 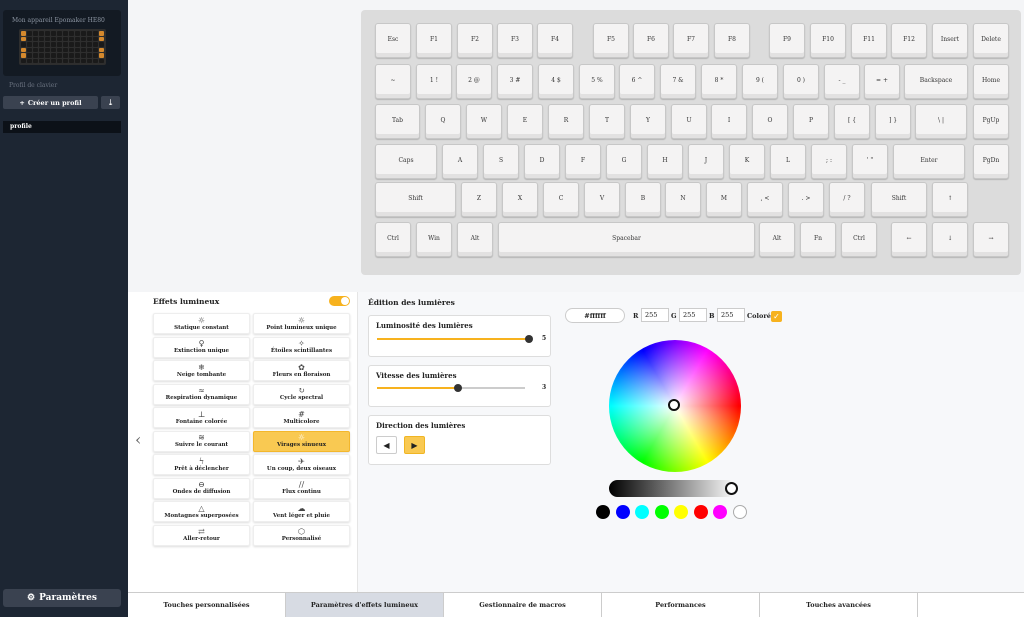 What do you see at coordinates (991, 40) in the screenshot?
I see `key: Delete` at bounding box center [991, 40].